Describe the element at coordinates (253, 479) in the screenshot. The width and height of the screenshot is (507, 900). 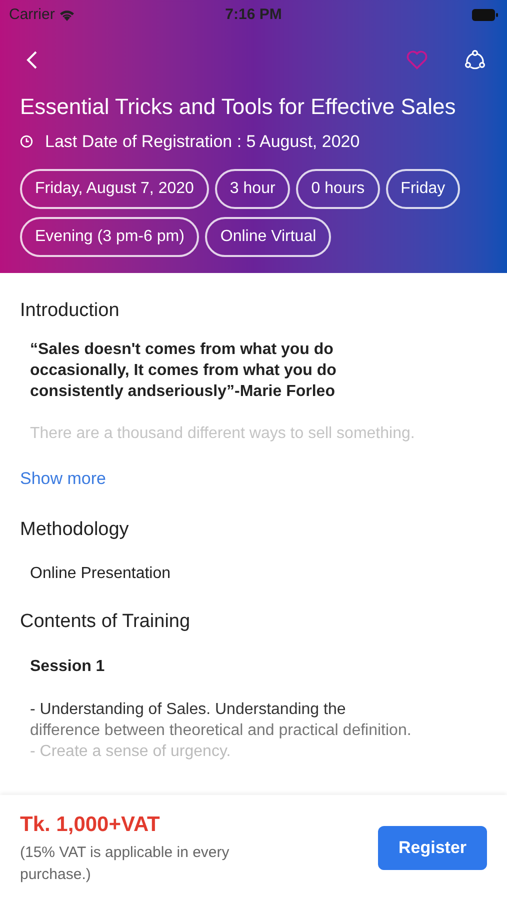
I see `show-more-link: Show more` at that location.